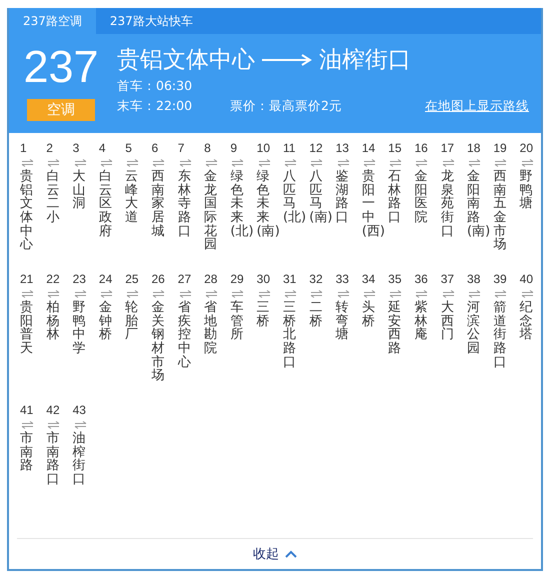 This screenshot has width=557, height=583. I want to click on stop-name: 大西门, so click(449, 321).